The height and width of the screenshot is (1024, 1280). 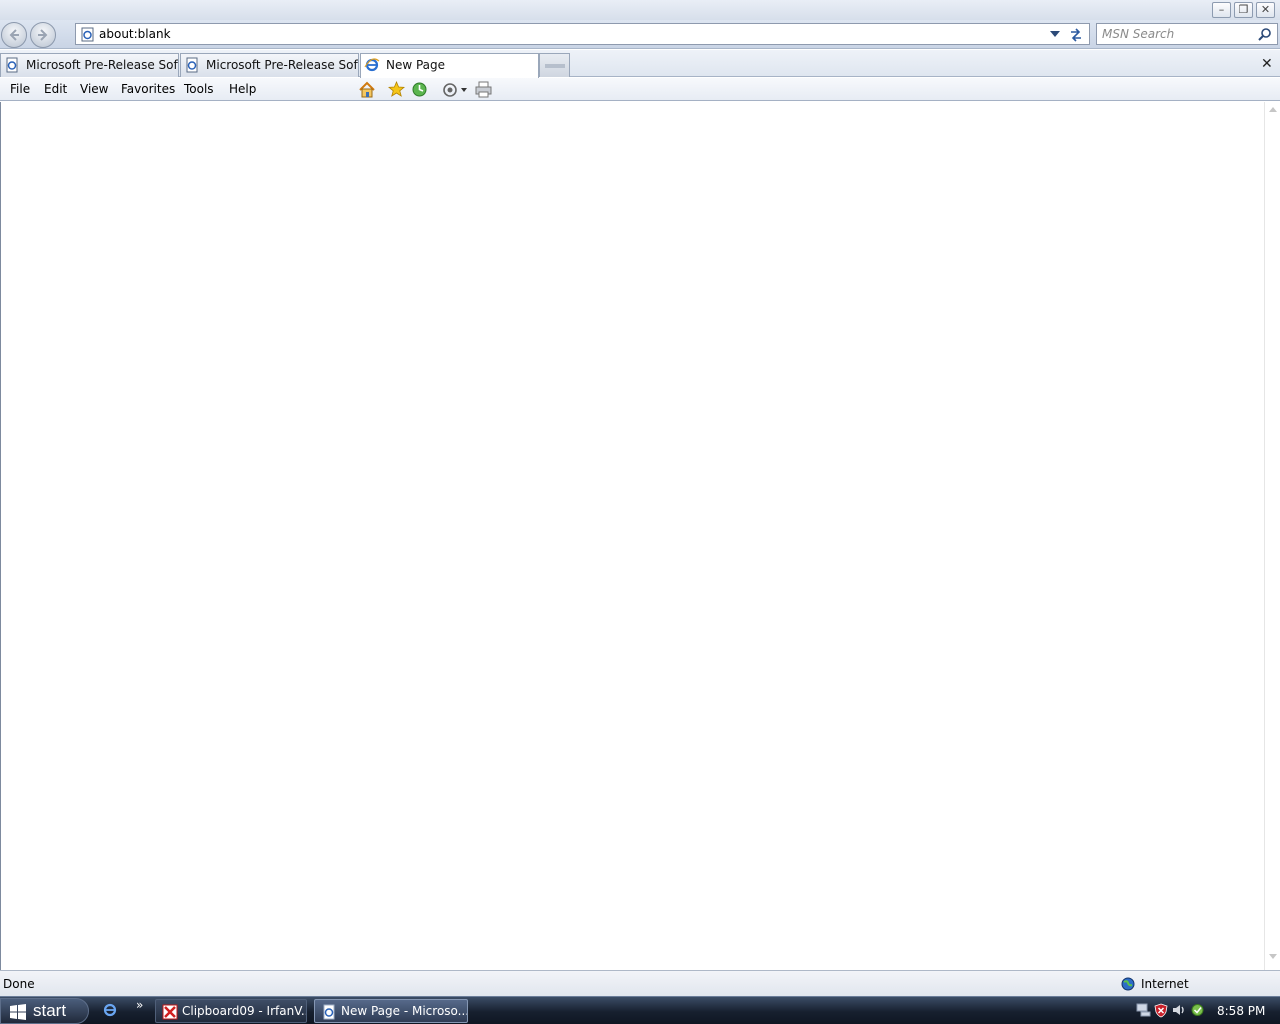 What do you see at coordinates (1243, 10) in the screenshot?
I see `maximize-button: ❐` at bounding box center [1243, 10].